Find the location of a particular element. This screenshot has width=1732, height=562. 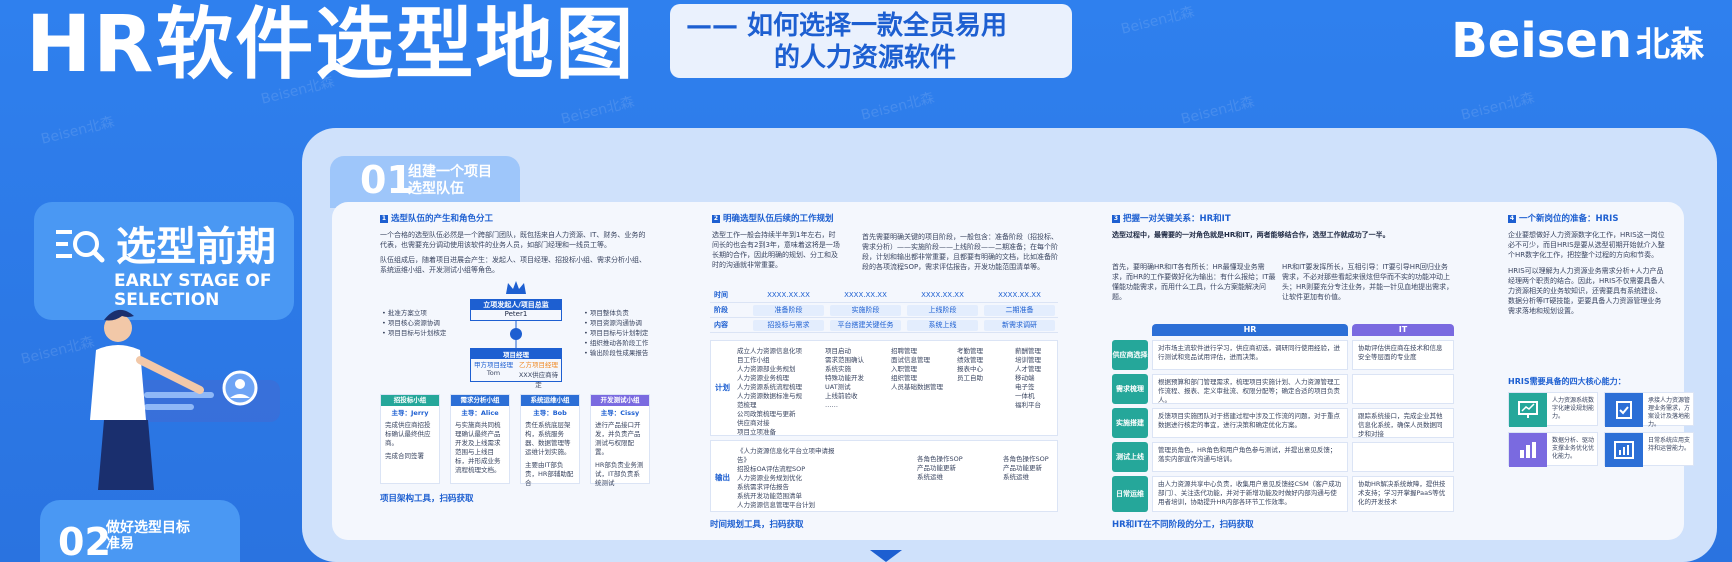

section-tab-02: 02 做好选型目标 准易 is located at coordinates (140, 531).